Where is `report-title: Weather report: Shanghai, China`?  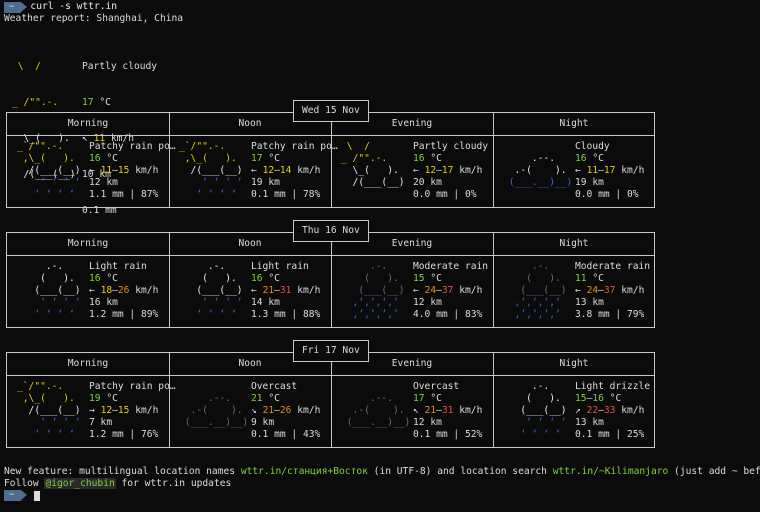
report-title: Weather report: Shanghai, China is located at coordinates (94, 18).